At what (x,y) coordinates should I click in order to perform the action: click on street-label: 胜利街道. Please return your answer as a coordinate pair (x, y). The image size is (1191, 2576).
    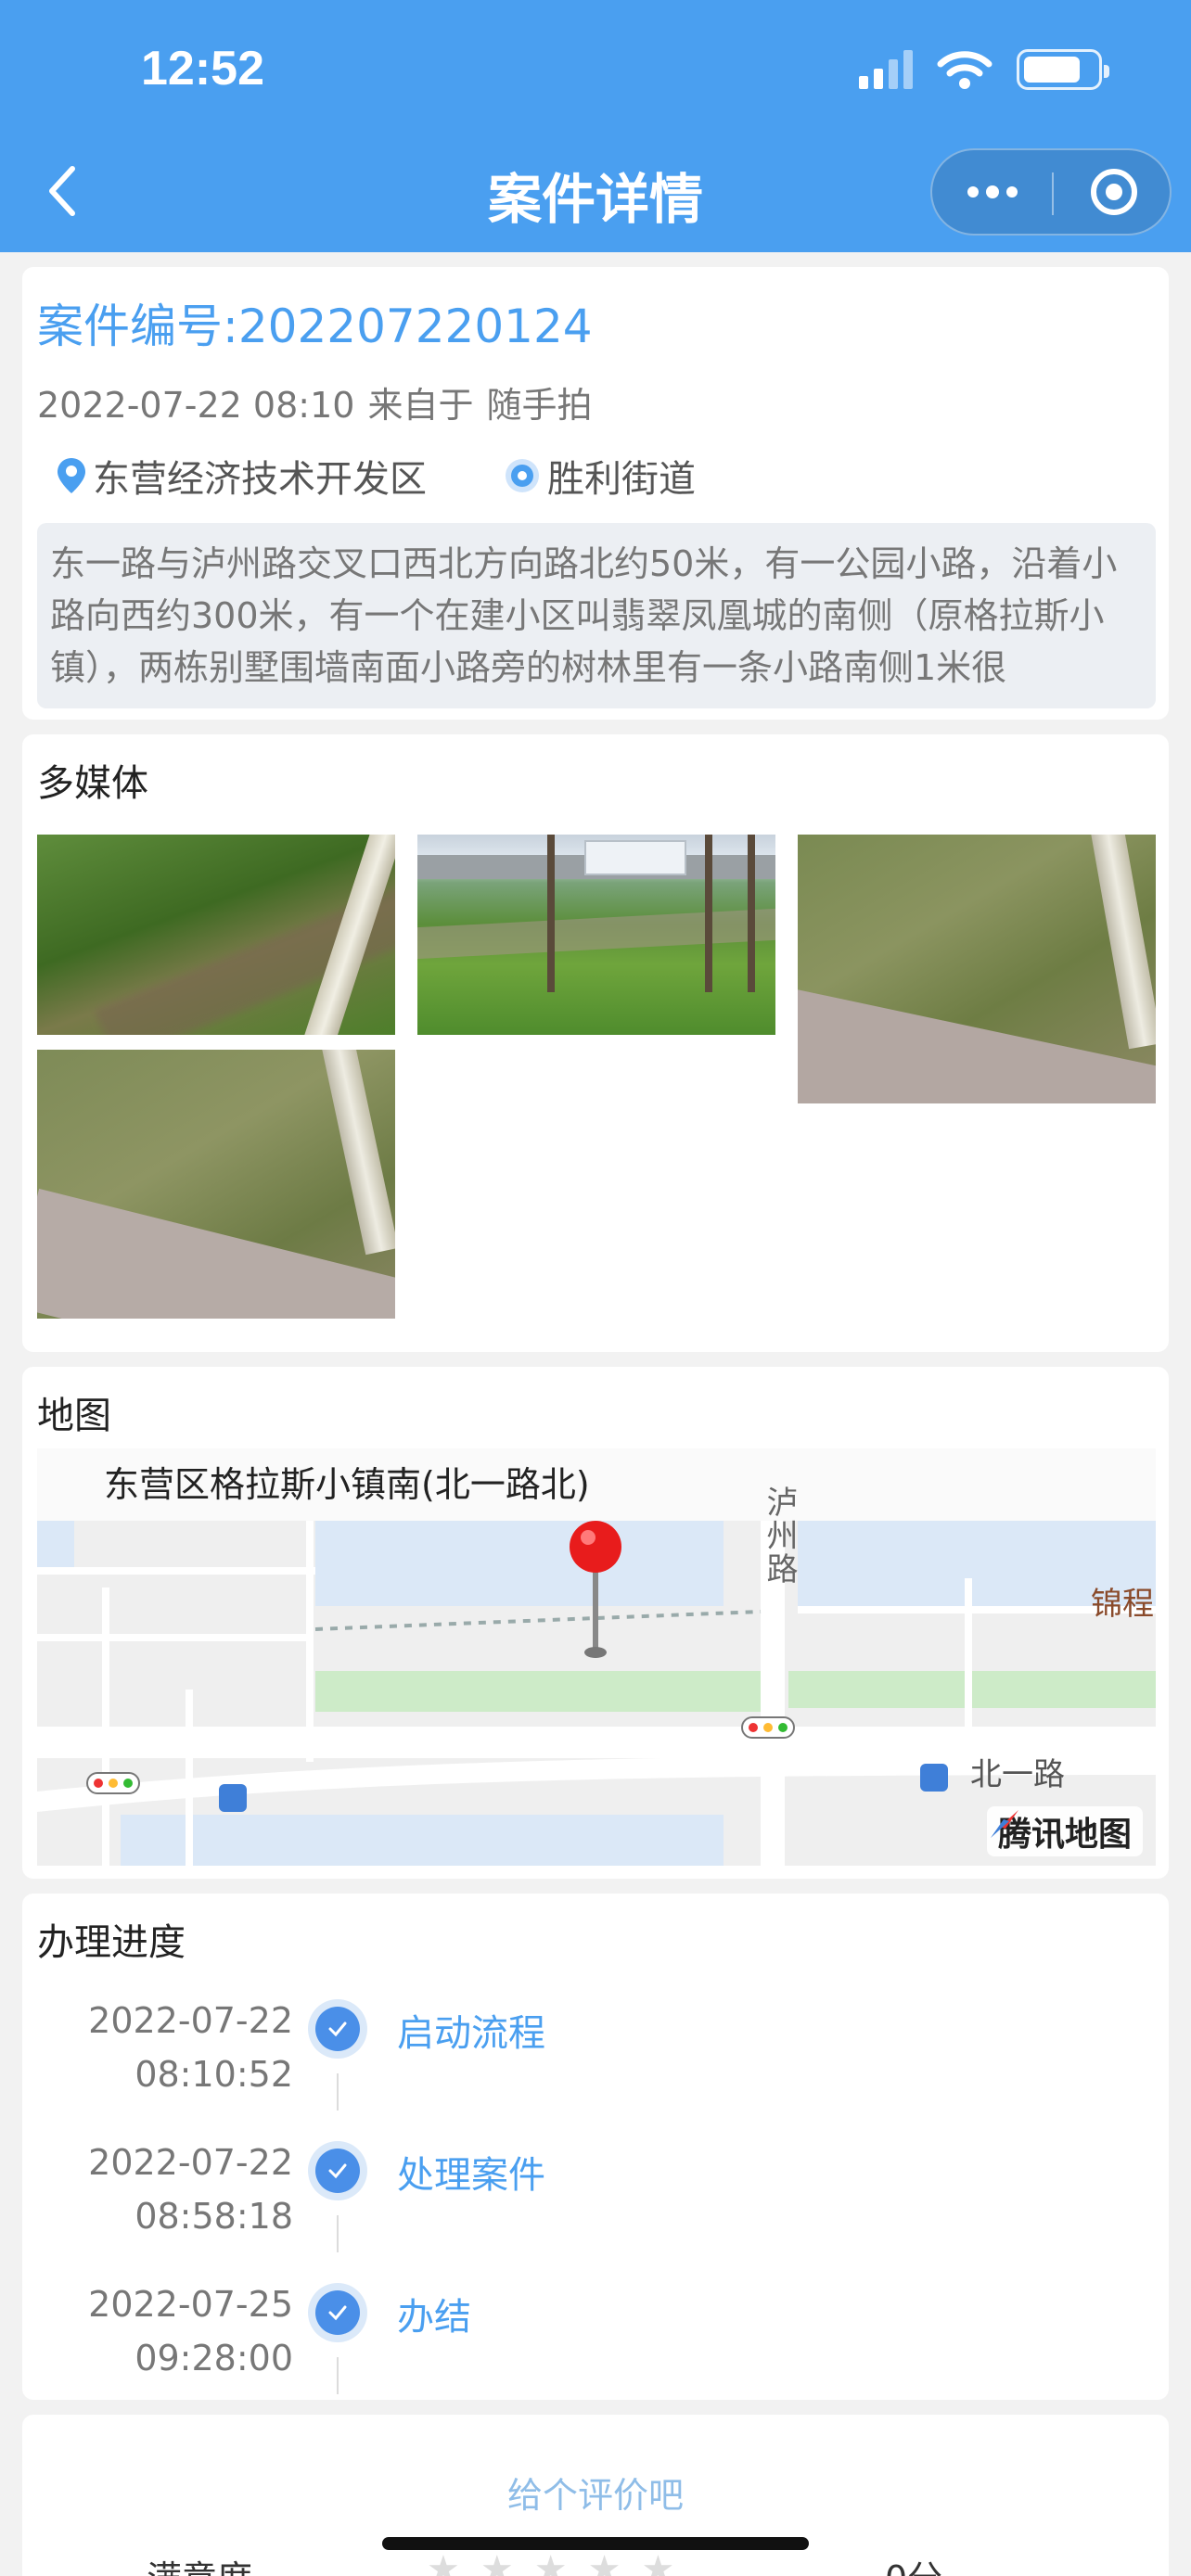
    Looking at the image, I should click on (621, 479).